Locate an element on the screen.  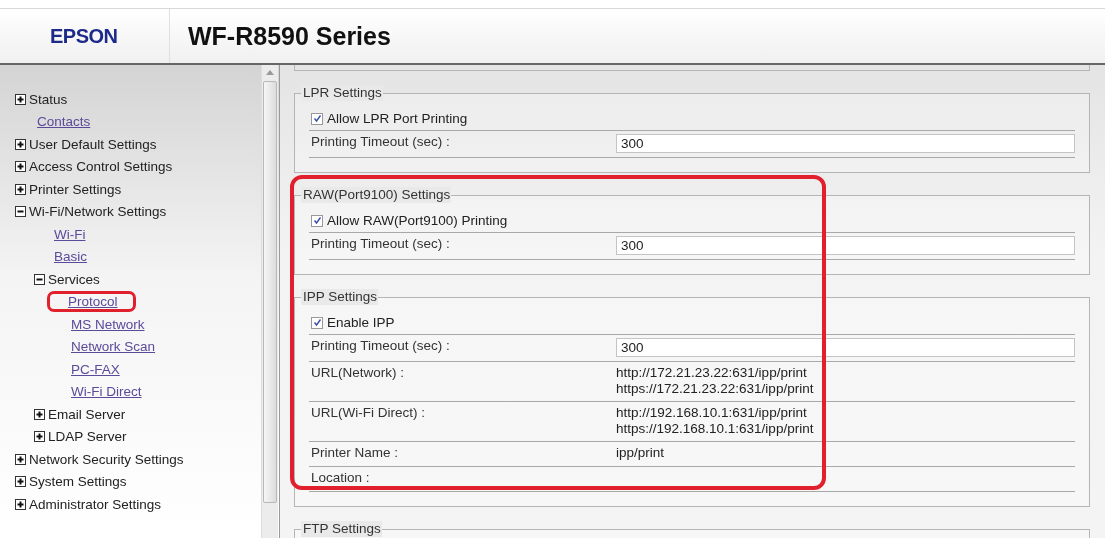
menu-link: Protocol is located at coordinates (91, 302).